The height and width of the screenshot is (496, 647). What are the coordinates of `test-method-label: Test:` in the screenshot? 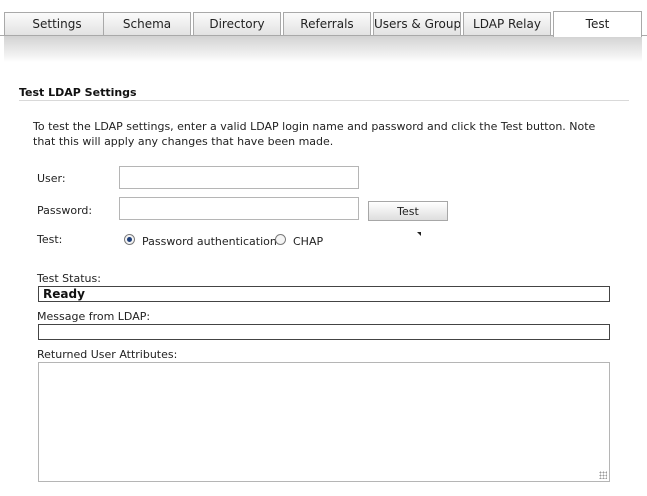 It's located at (50, 239).